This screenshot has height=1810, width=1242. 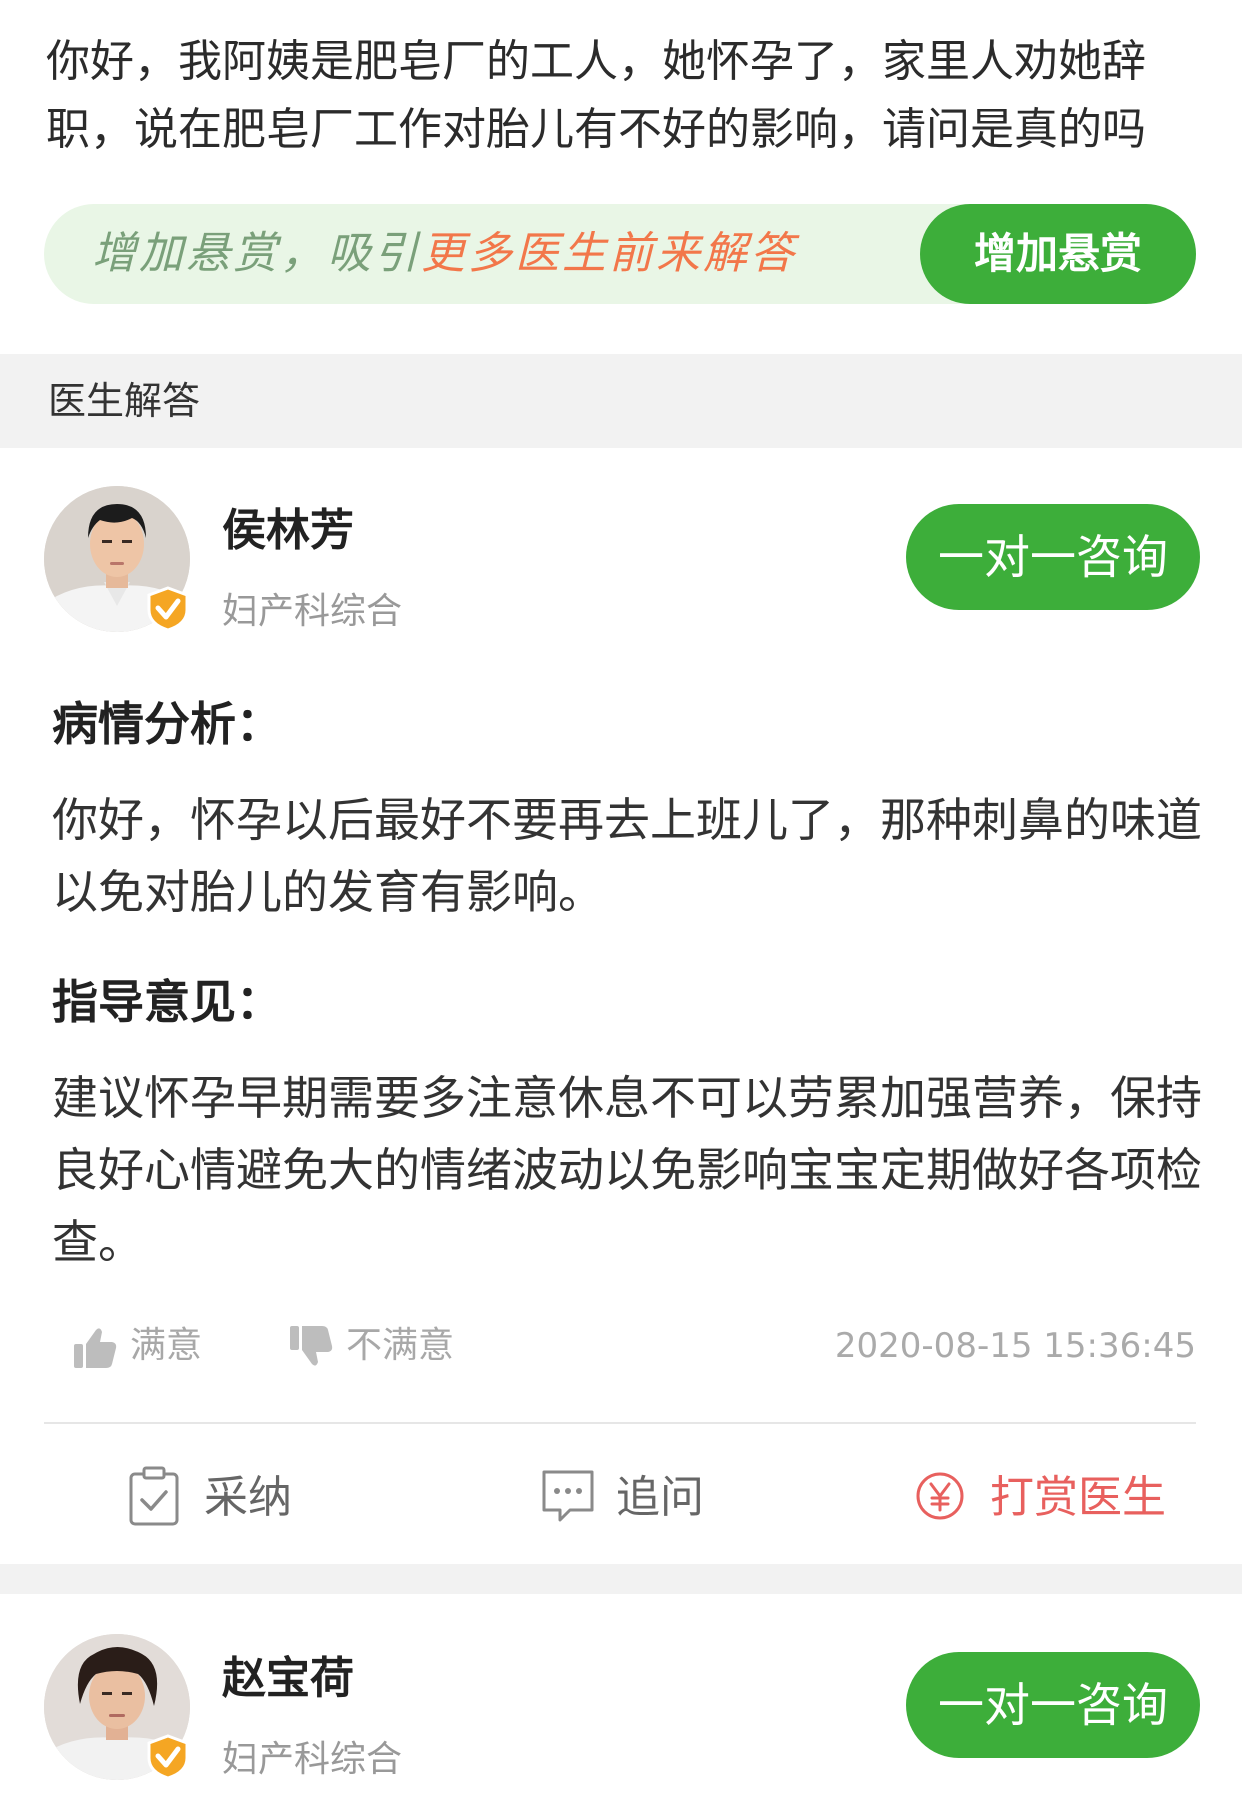 What do you see at coordinates (621, 1579) in the screenshot?
I see `section-gap` at bounding box center [621, 1579].